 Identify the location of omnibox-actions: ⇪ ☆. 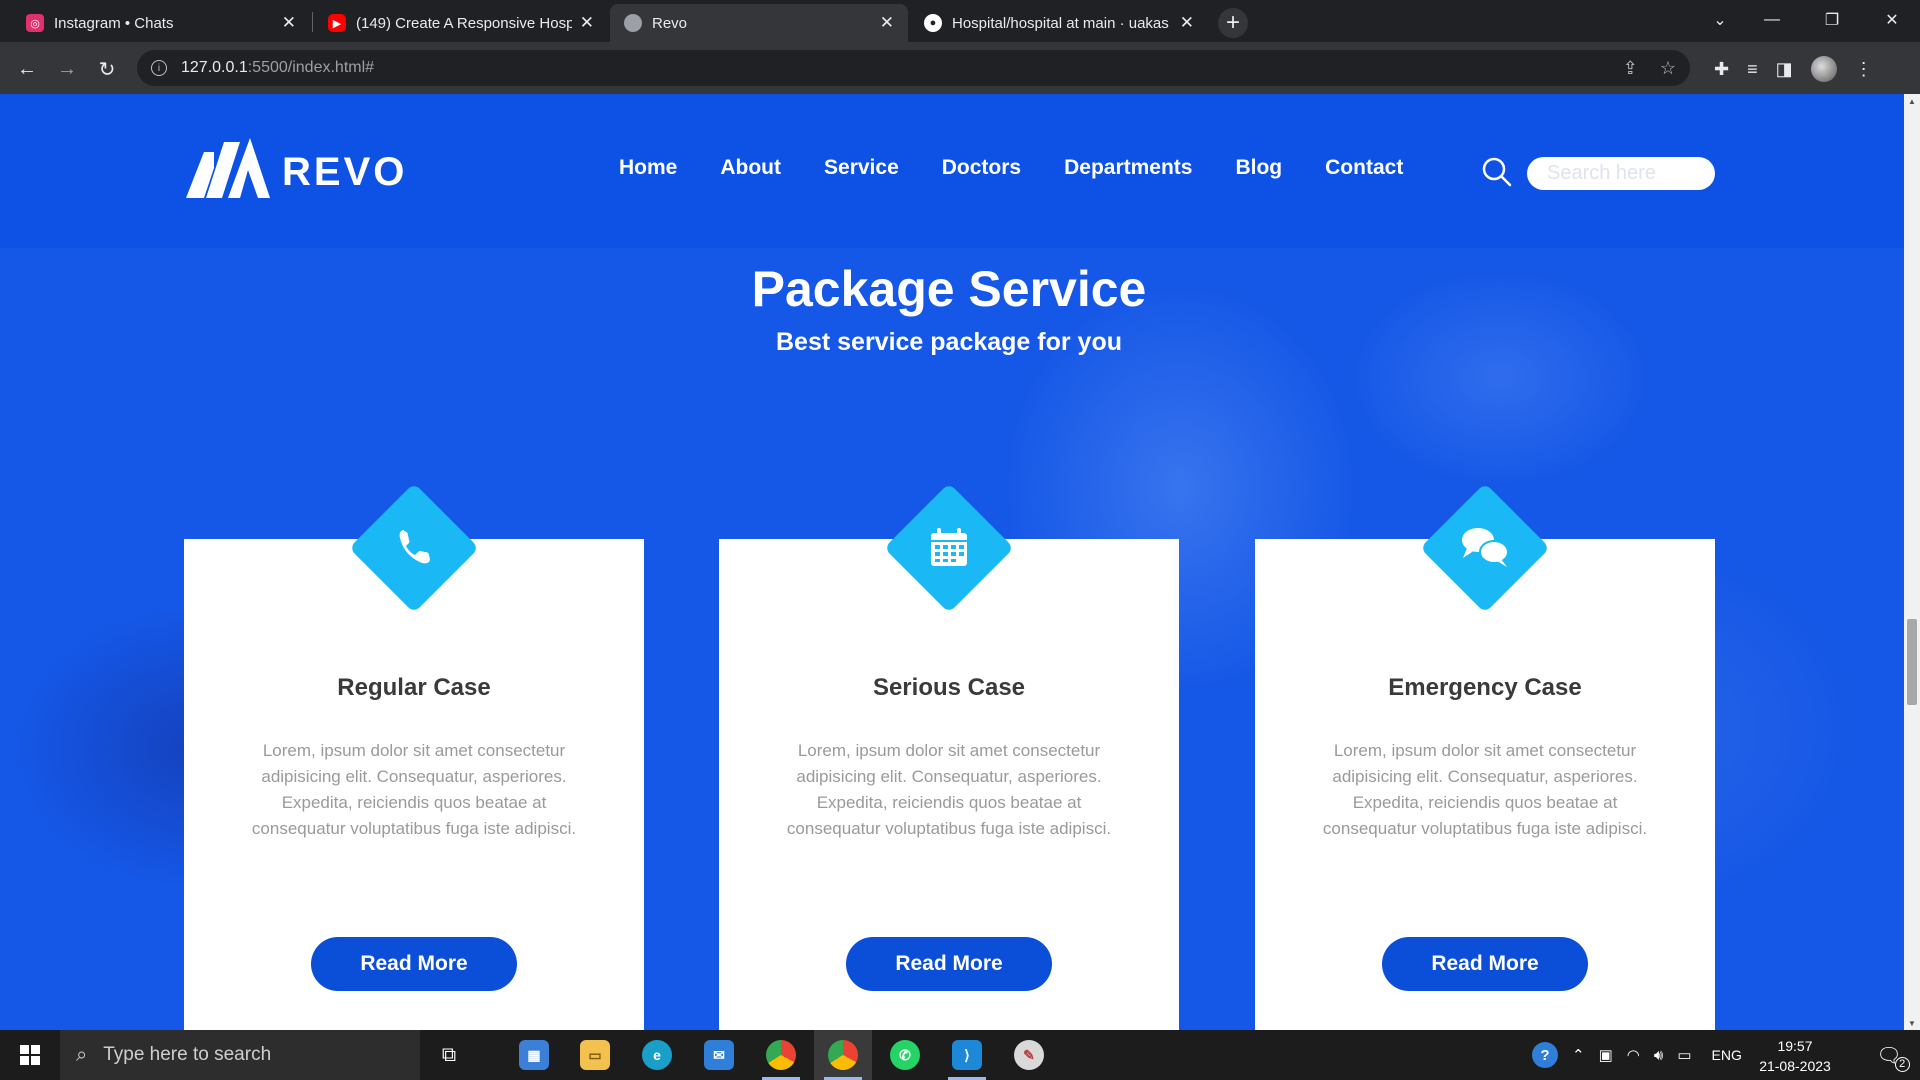
(1649, 68).